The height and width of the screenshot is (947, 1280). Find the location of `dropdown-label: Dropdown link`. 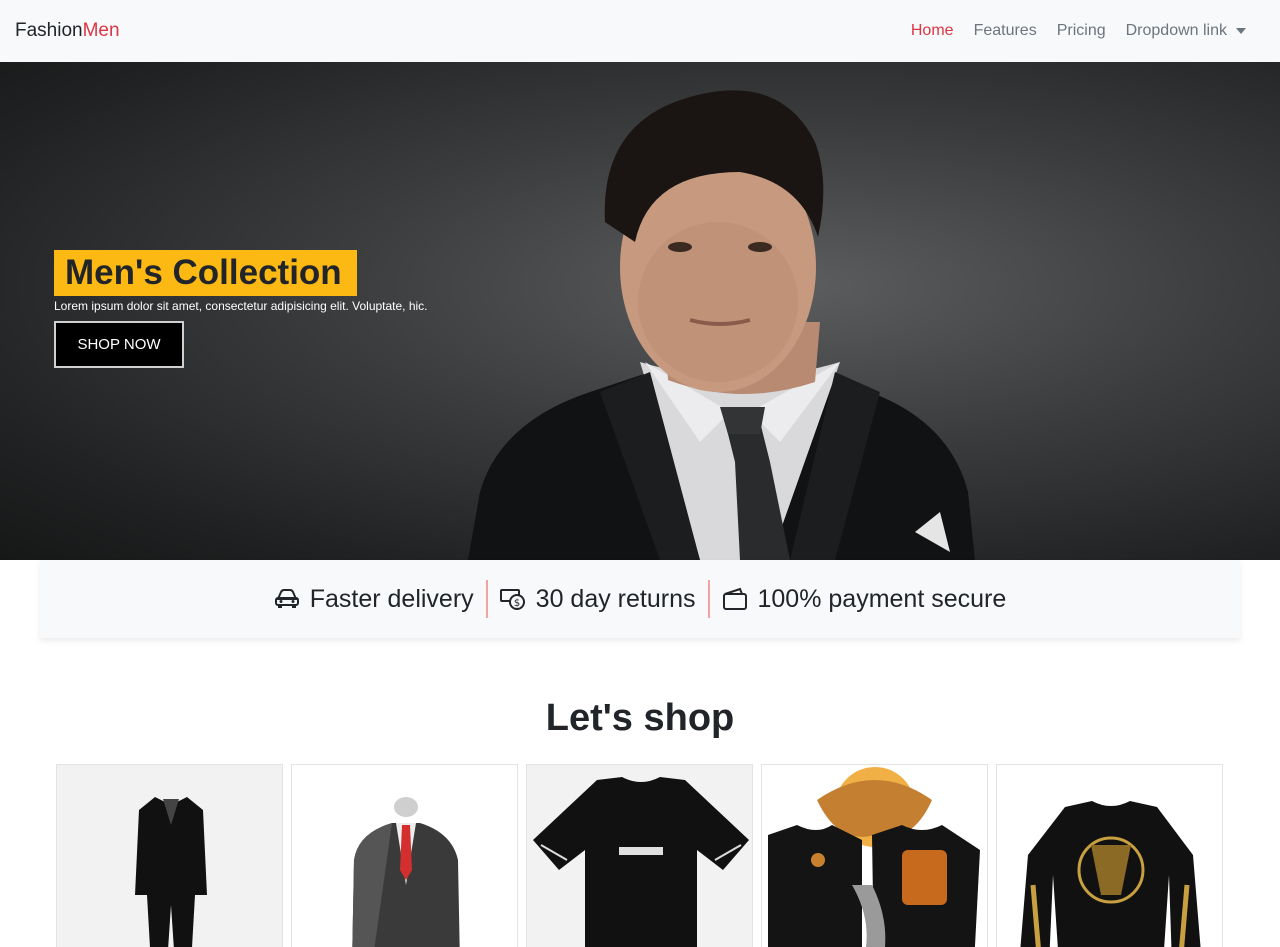

dropdown-label: Dropdown link is located at coordinates (1176, 30).